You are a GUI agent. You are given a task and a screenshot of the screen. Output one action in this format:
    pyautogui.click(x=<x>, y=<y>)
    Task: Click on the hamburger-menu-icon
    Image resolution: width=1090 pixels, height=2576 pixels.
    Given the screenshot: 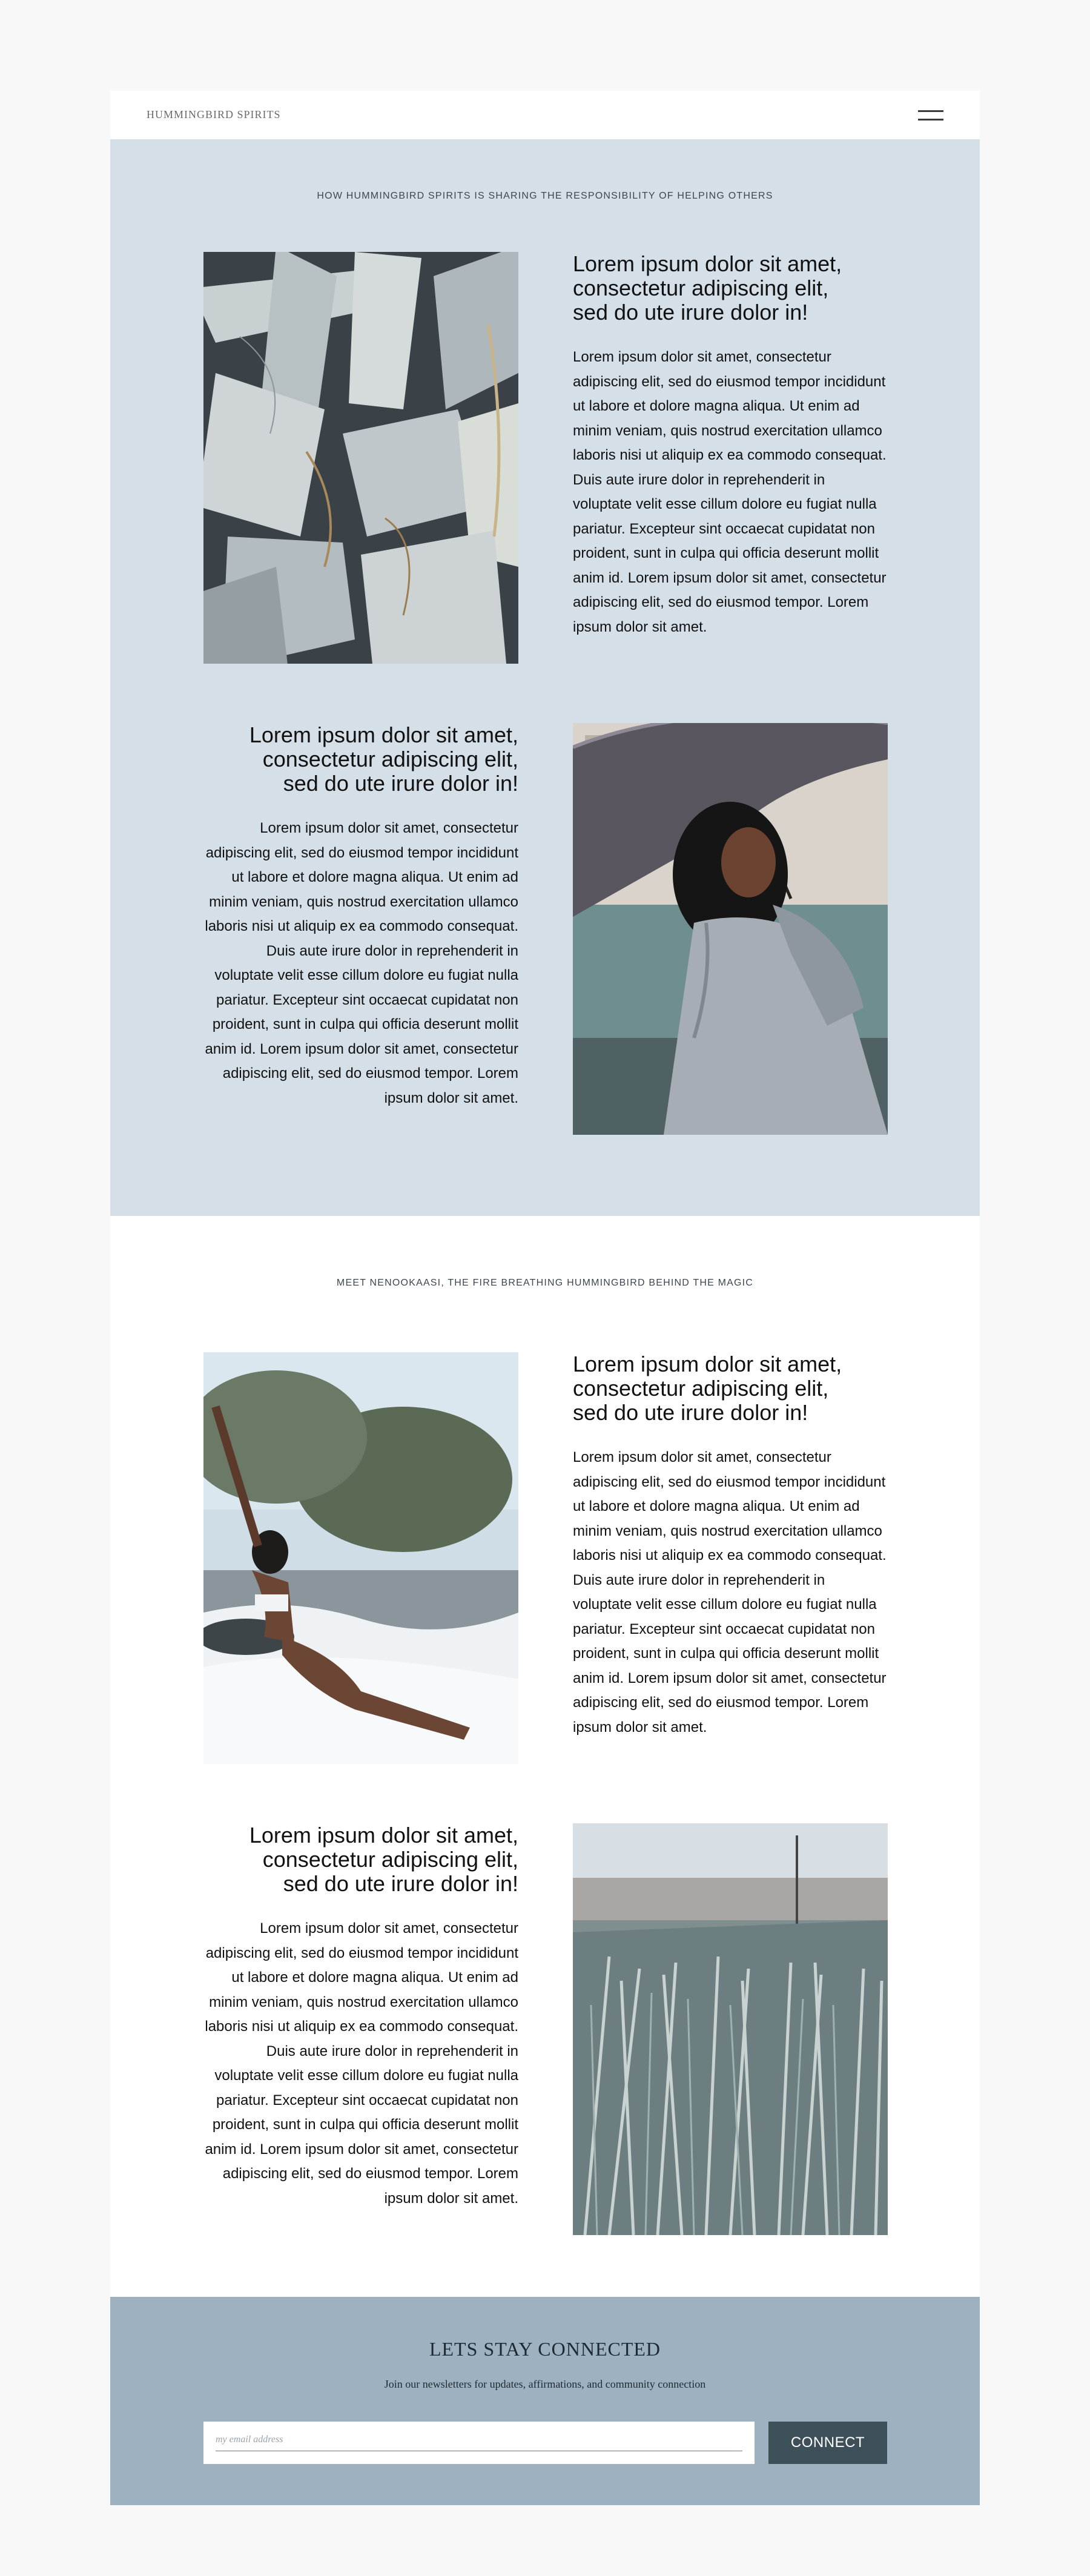 What is the action you would take?
    pyautogui.click(x=930, y=115)
    